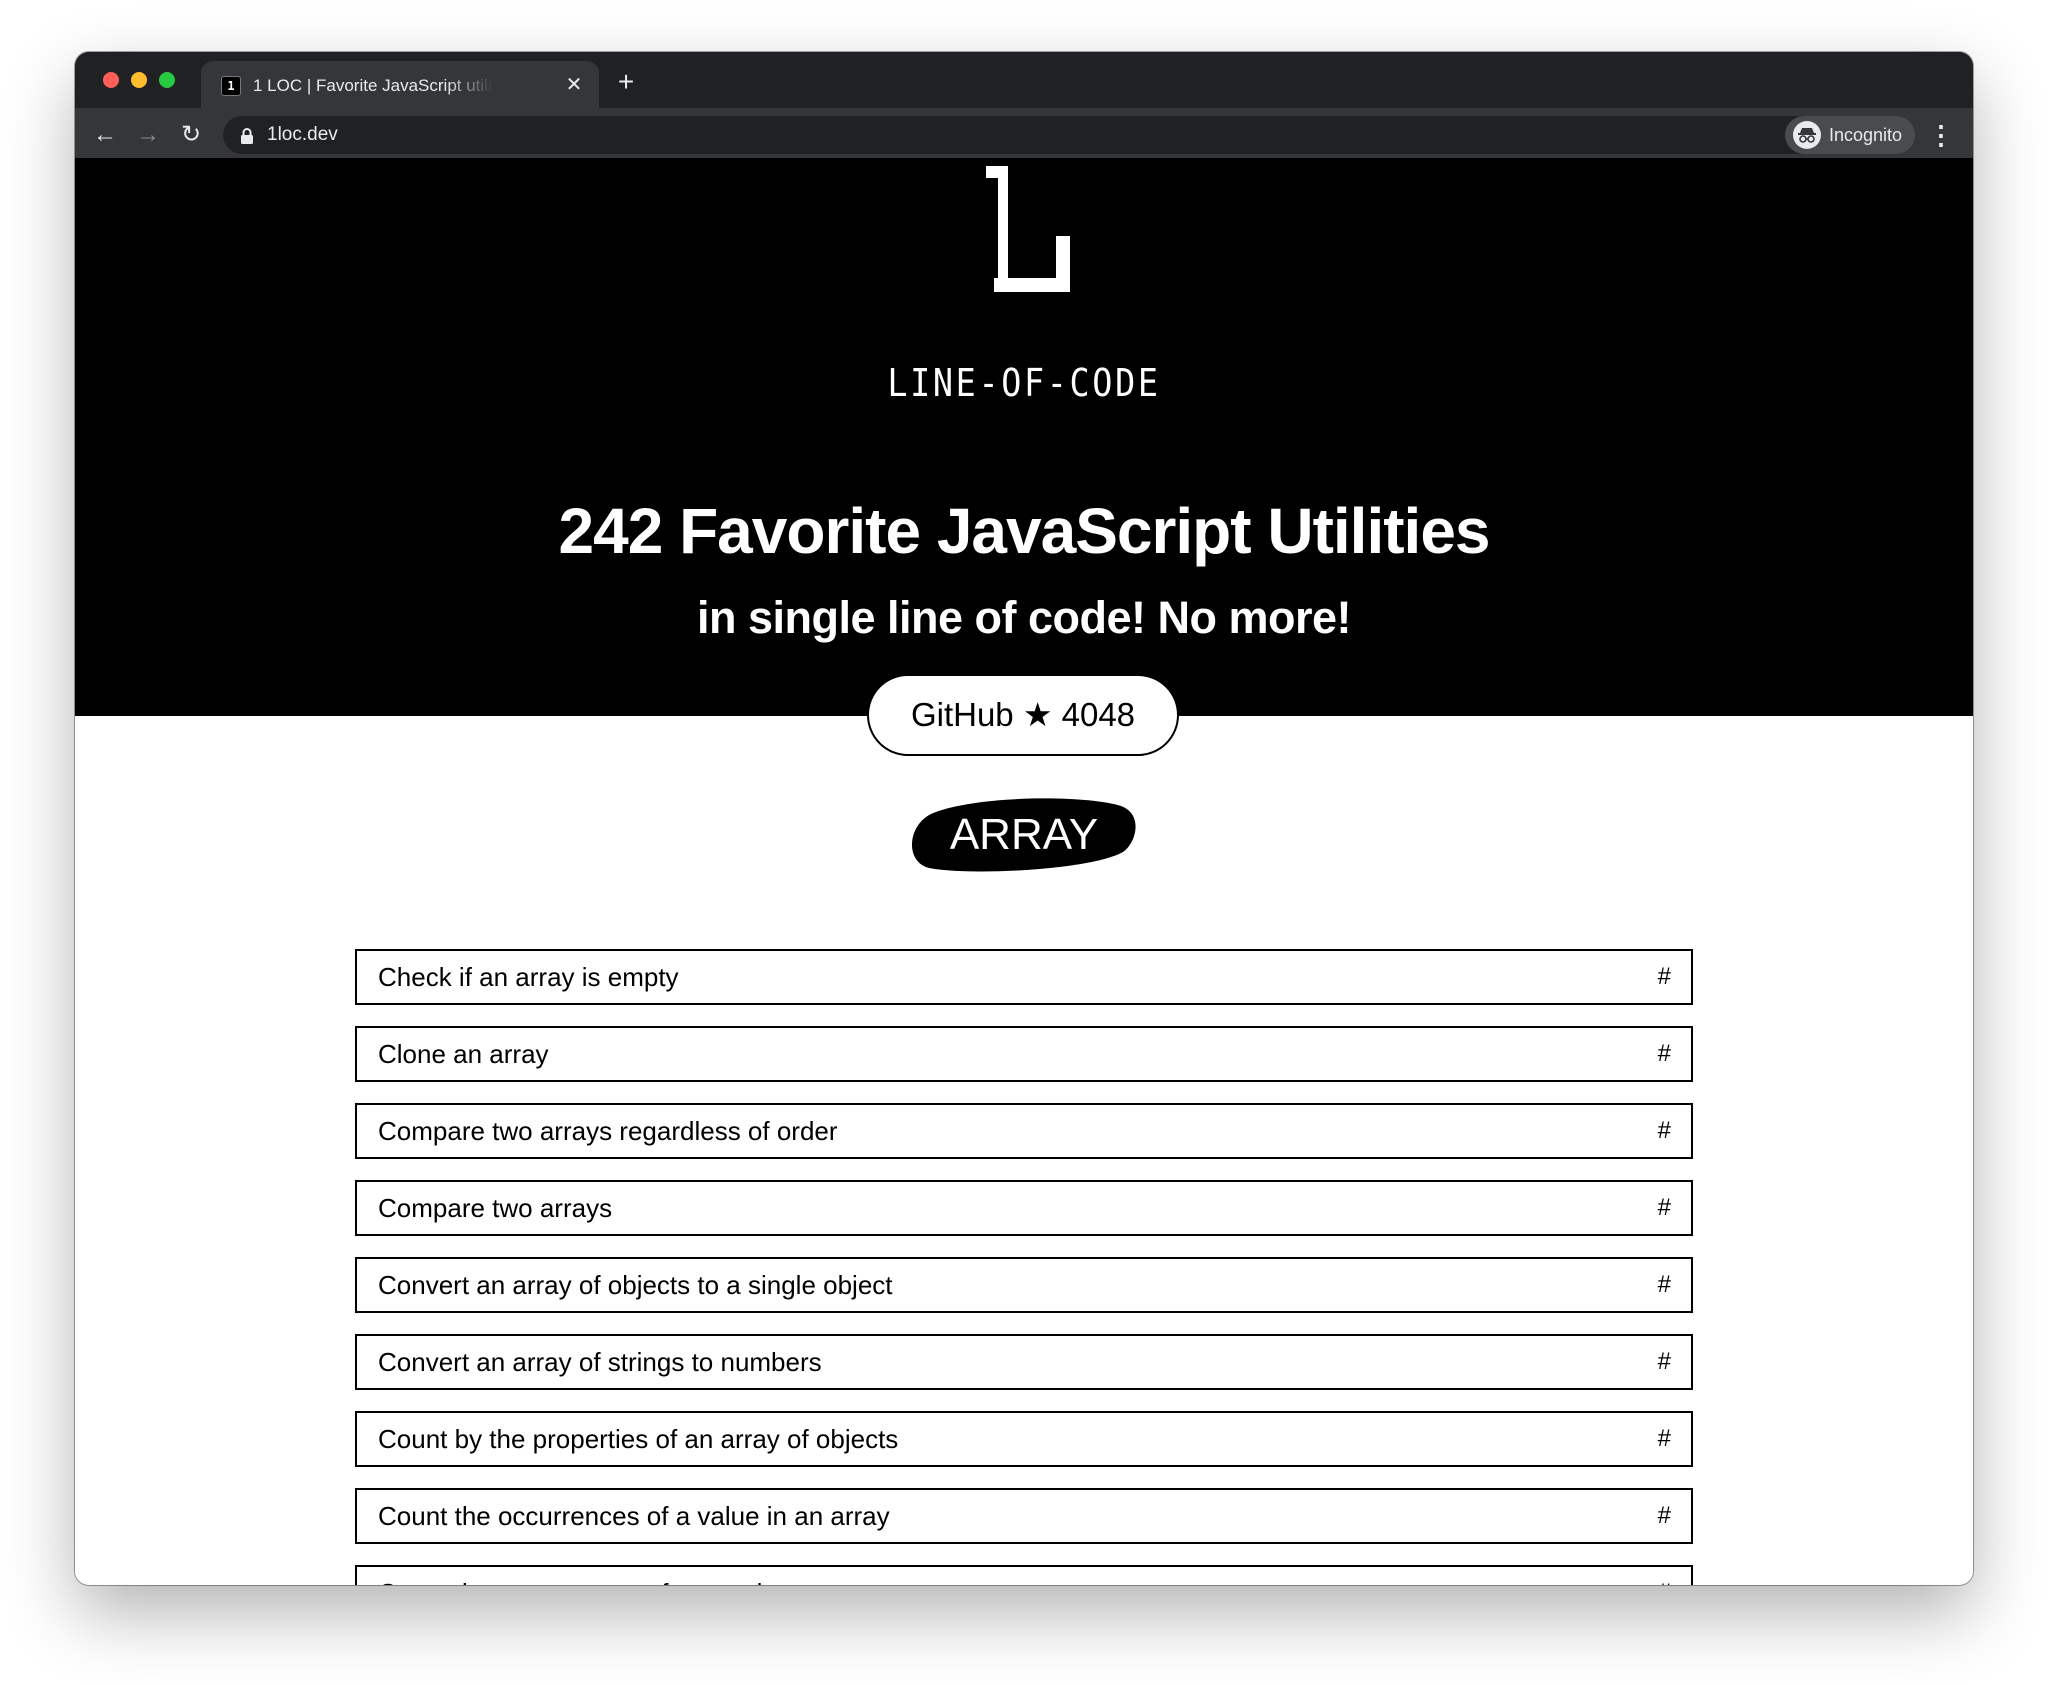 The image size is (2048, 1685). Describe the element at coordinates (1024, 1208) in the screenshot. I see `list-item: Compare two arrays #` at that location.